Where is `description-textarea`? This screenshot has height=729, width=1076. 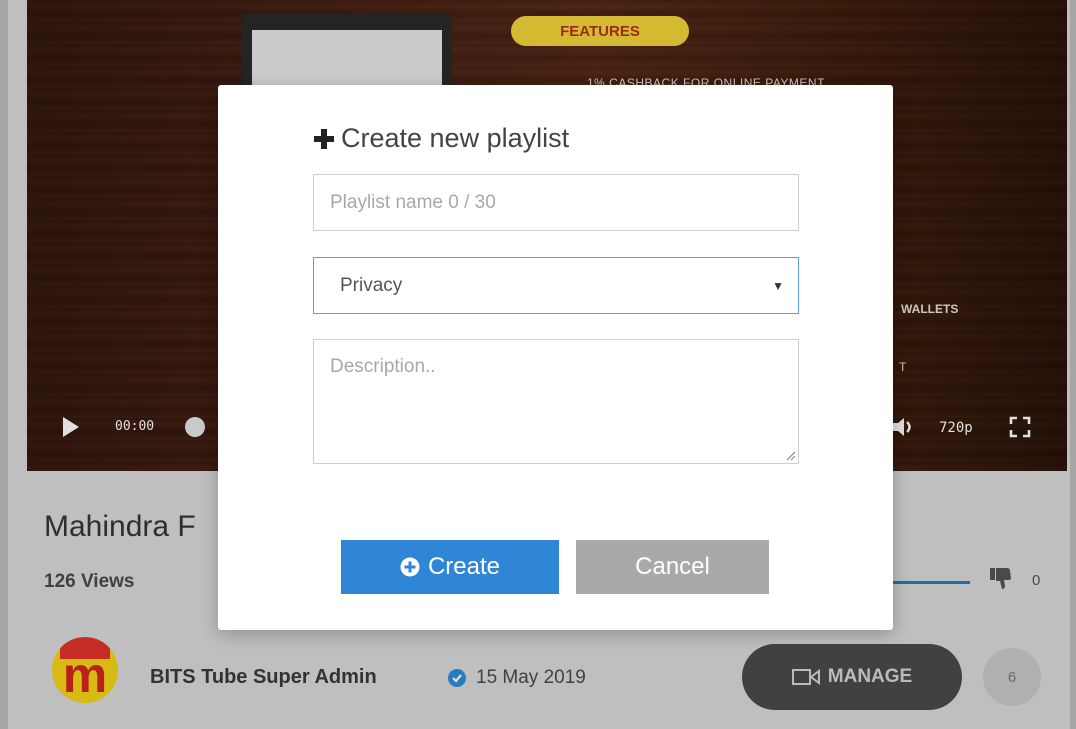
description-textarea is located at coordinates (556, 401).